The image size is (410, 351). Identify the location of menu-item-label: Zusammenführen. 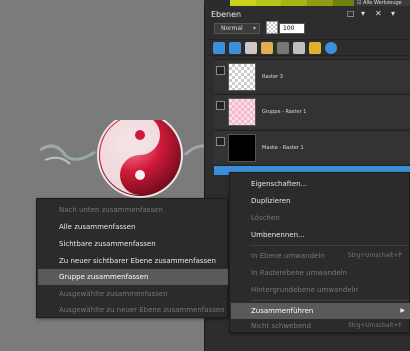
(282, 311).